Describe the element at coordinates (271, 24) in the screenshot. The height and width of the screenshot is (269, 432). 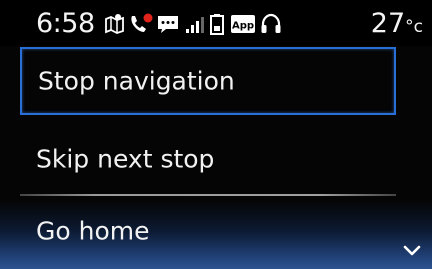
I see `headset-icon` at that location.